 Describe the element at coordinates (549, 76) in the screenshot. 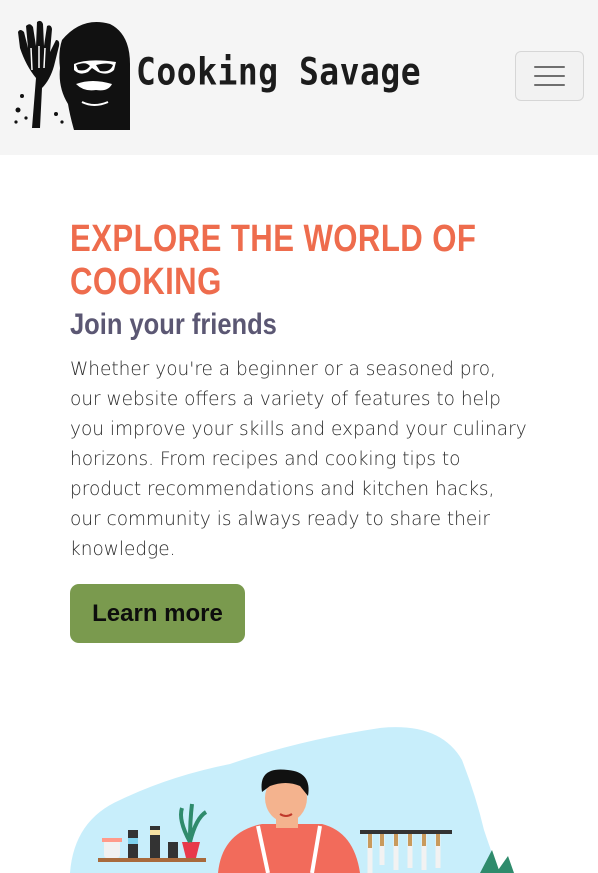

I see `menu-toggle-button` at that location.